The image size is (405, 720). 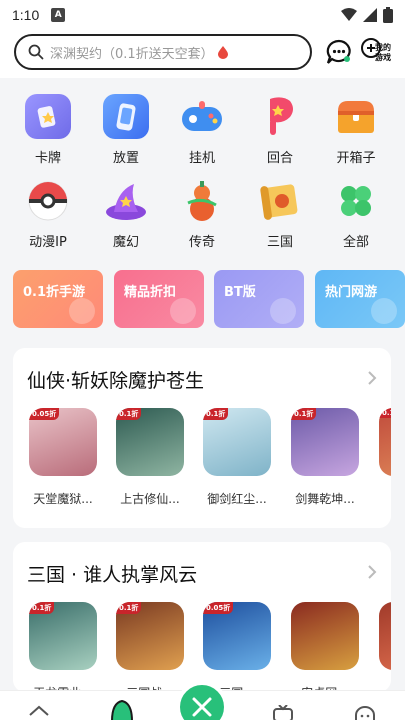 What do you see at coordinates (58, 15) in the screenshot?
I see `notification-icon: A` at bounding box center [58, 15].